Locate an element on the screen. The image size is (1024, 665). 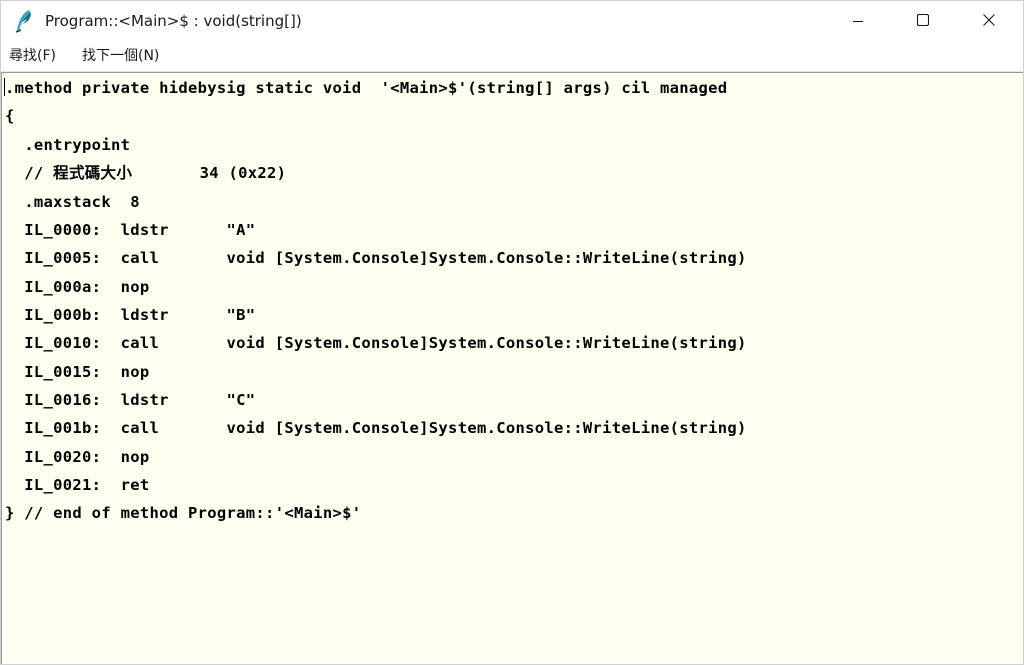
maximize-icon is located at coordinates (923, 21).